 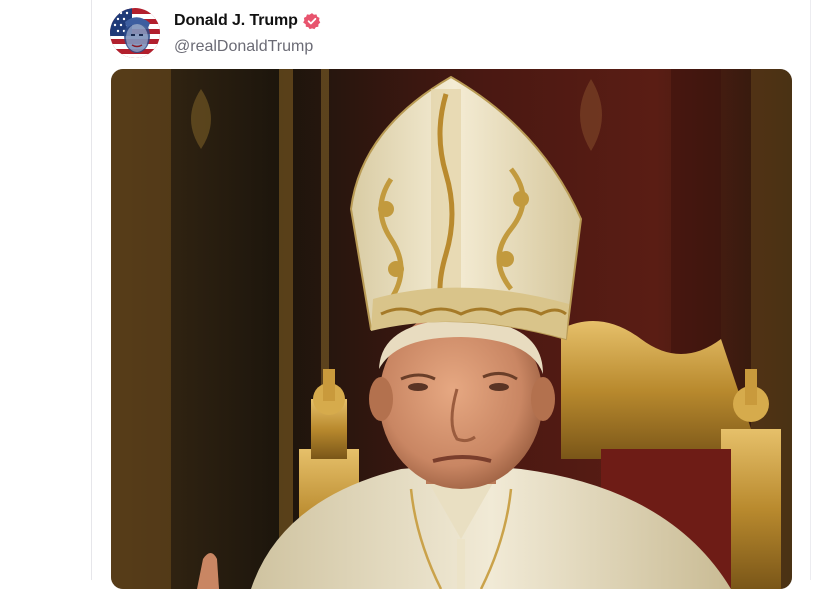 I want to click on author-display-name: Donald J. Trump, so click(x=236, y=21).